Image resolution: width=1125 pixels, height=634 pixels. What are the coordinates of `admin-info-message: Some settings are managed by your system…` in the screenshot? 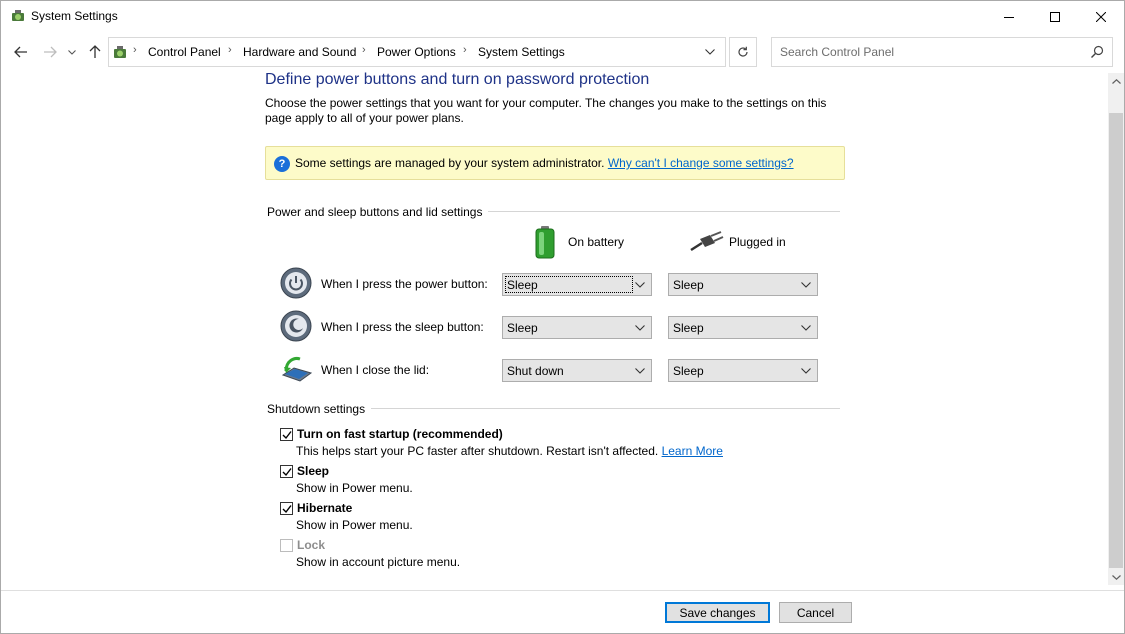 It's located at (544, 163).